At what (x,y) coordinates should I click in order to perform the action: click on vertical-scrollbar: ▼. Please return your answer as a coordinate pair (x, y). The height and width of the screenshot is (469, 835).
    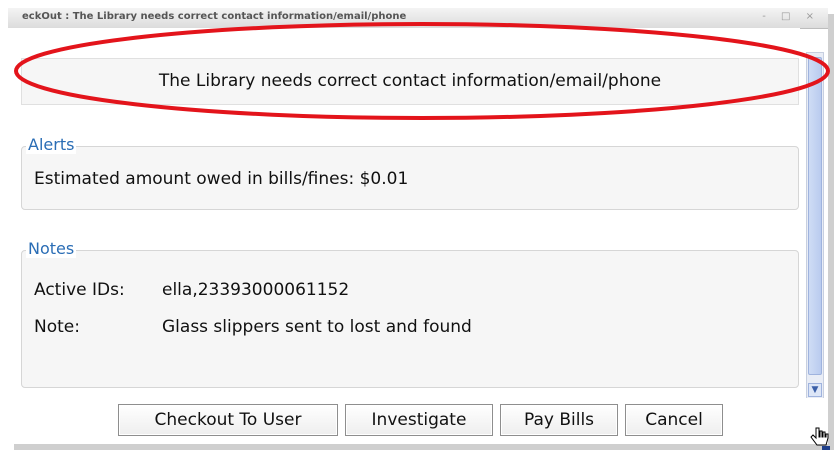
    Looking at the image, I should click on (815, 226).